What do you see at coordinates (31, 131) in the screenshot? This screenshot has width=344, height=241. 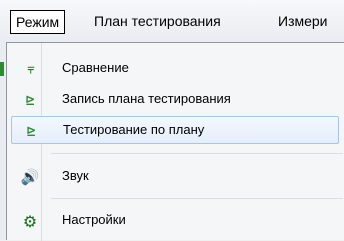 I see `test-by-plan-icon: ⊵` at bounding box center [31, 131].